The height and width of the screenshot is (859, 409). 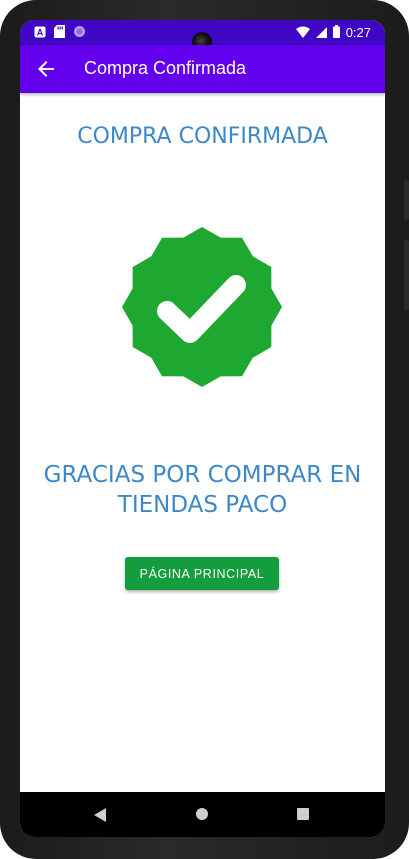 I want to click on circle-icon, so click(x=79, y=32).